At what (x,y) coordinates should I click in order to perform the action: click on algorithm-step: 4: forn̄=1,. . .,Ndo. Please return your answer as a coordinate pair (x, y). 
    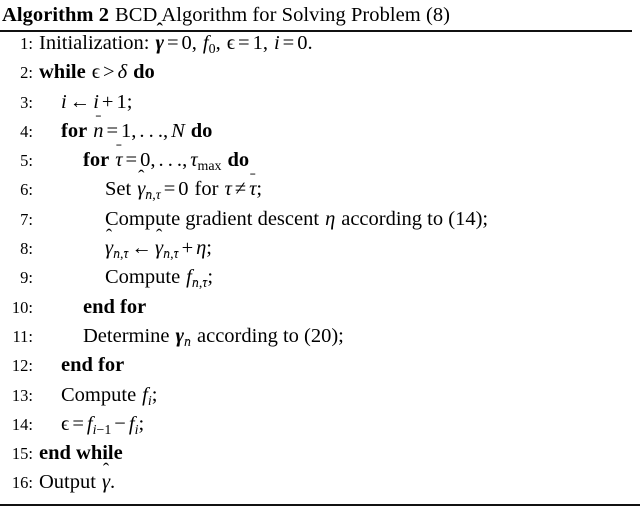
    Looking at the image, I should click on (320, 134).